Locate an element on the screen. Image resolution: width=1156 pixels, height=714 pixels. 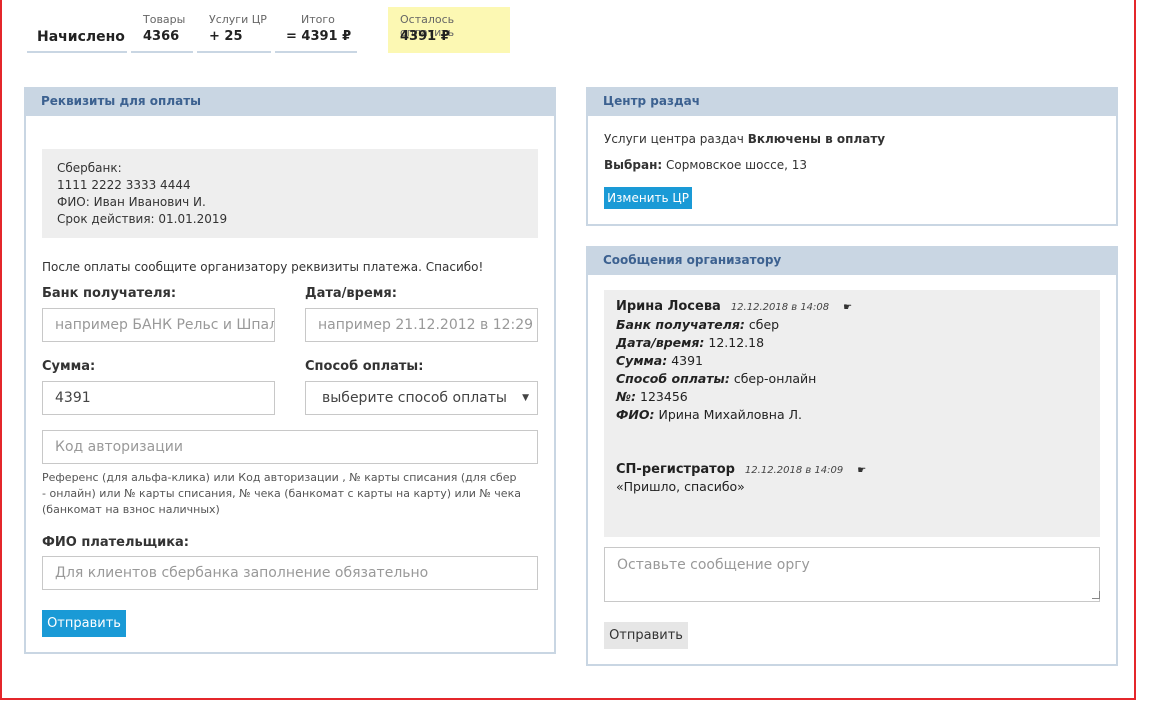
message-field-label: ФИО: is located at coordinates (635, 414).